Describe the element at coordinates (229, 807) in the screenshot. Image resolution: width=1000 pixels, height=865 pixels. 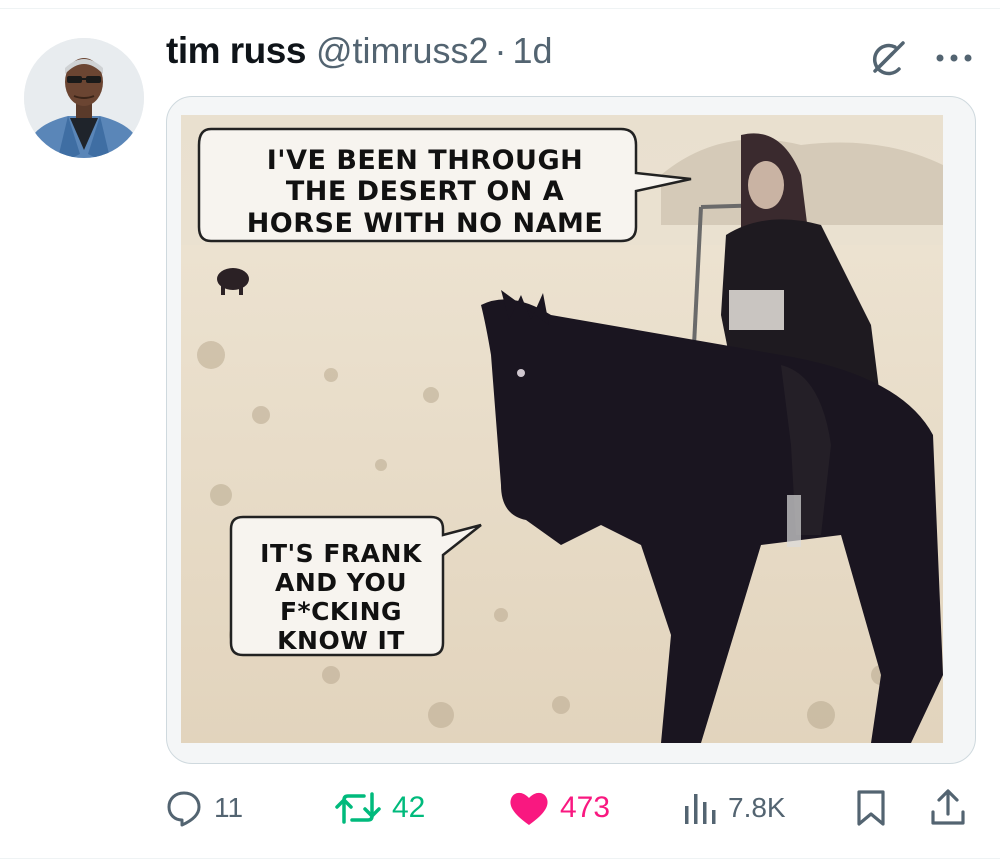
I see `reply-count: 11` at that location.